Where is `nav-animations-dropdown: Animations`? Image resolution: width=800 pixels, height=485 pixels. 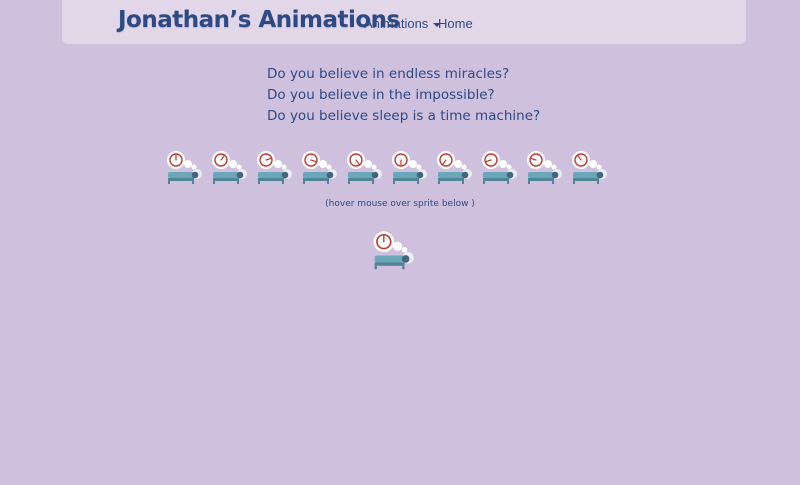
nav-animations-dropdown: Animations is located at coordinates (403, 23).